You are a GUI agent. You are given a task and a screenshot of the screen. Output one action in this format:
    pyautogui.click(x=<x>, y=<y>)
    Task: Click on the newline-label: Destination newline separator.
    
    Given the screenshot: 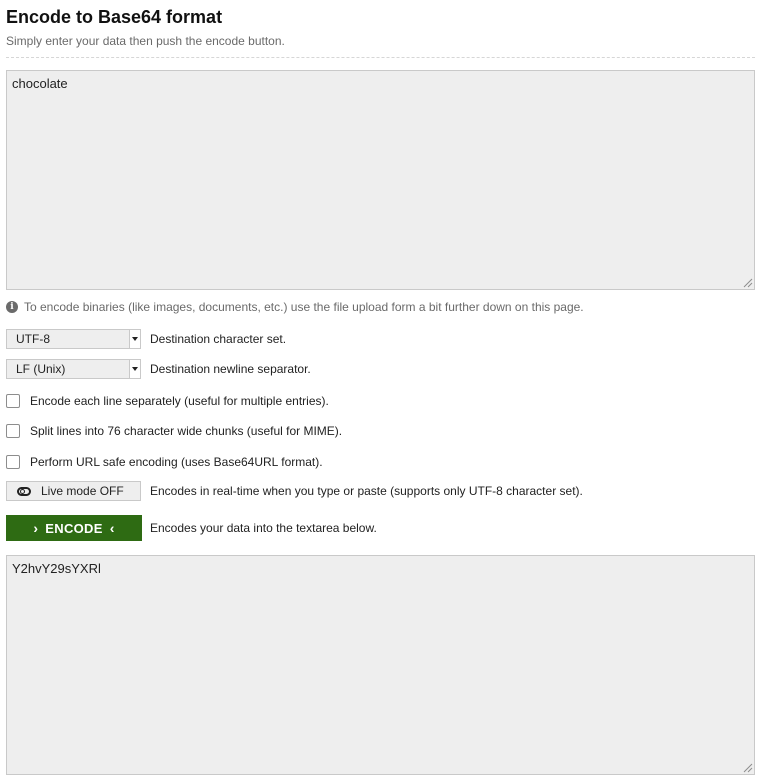 What is the action you would take?
    pyautogui.click(x=230, y=369)
    